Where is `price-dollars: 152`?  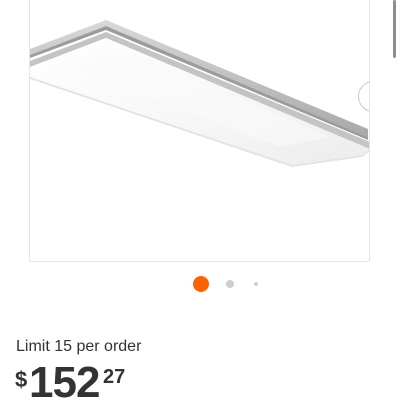
price-dollars: 152 is located at coordinates (64, 379).